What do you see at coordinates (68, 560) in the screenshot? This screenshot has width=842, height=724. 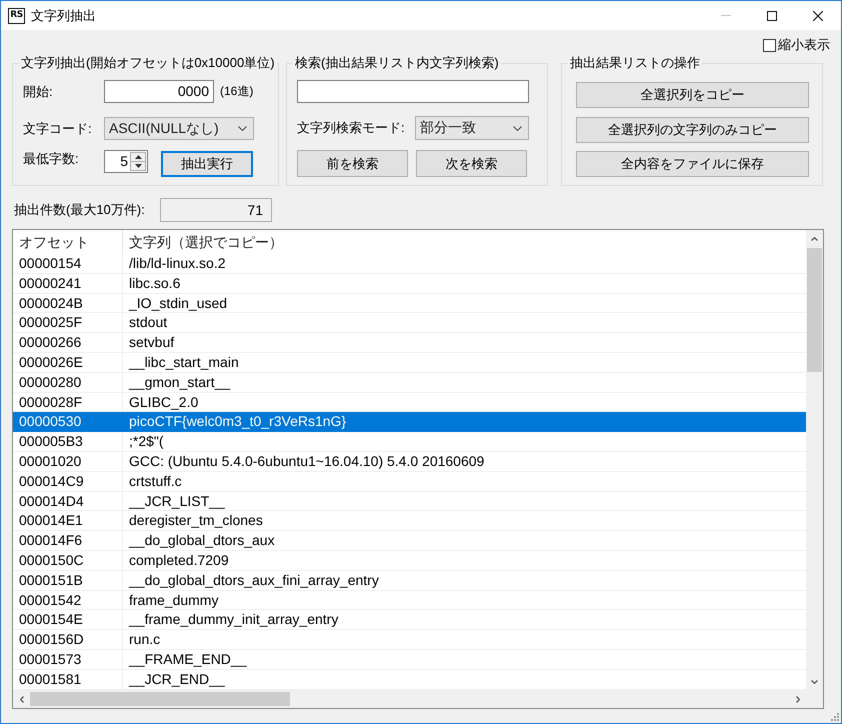 I see `offset-cell: 0000150C` at bounding box center [68, 560].